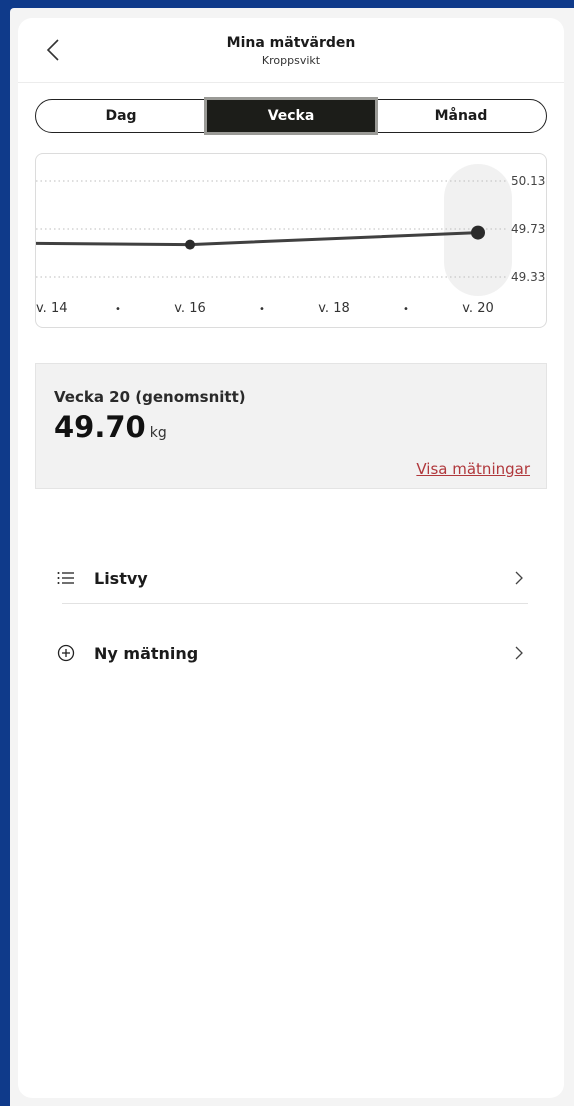  Describe the element at coordinates (291, 578) in the screenshot. I see `list-view-row: Listvy` at that location.